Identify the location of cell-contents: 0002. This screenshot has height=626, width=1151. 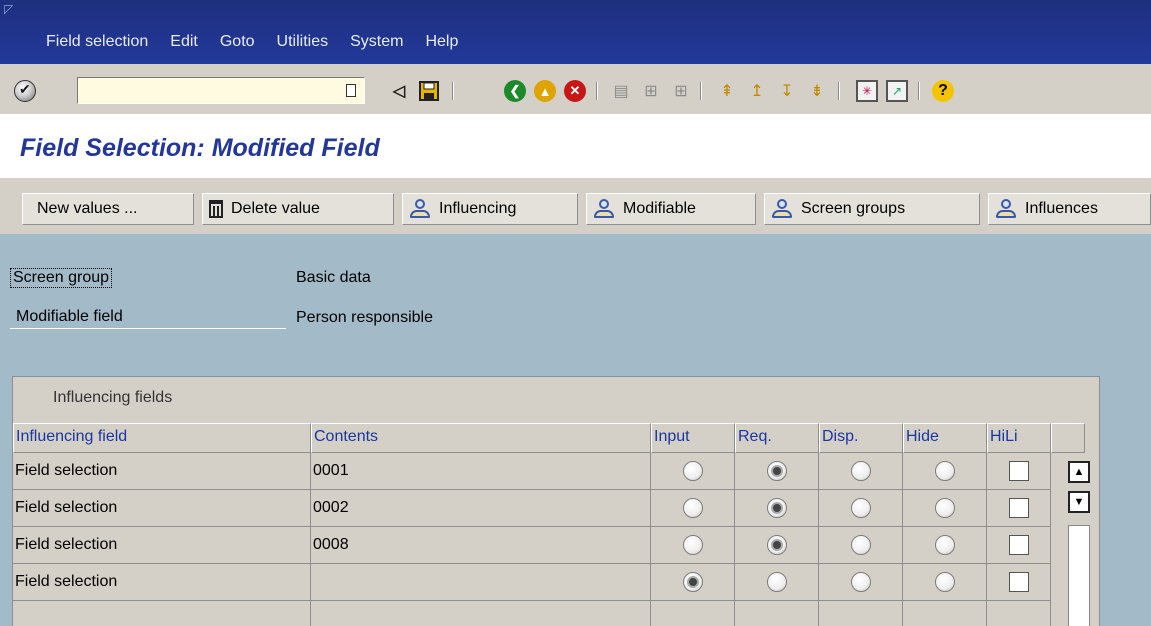
(481, 508).